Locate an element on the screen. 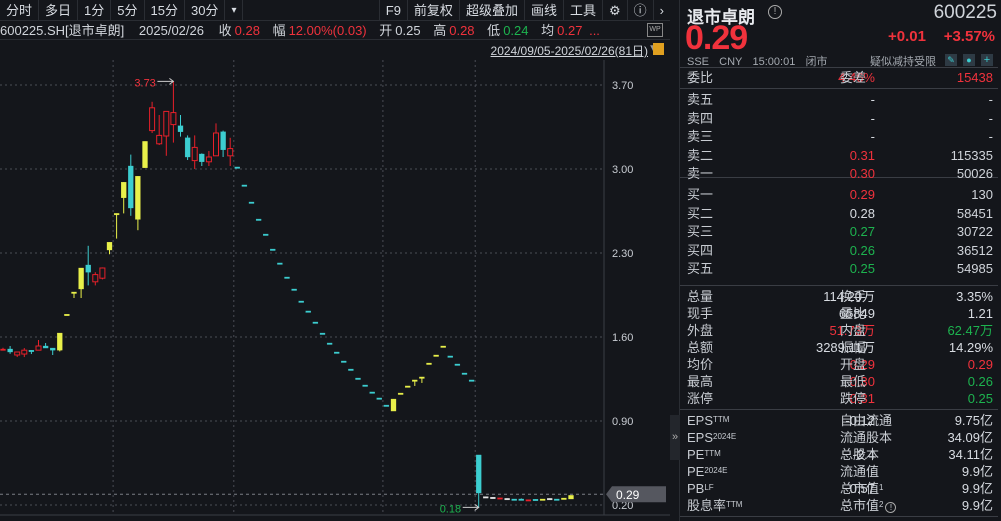 The image size is (1001, 521). help-icon: ⓘ is located at coordinates (641, 10).